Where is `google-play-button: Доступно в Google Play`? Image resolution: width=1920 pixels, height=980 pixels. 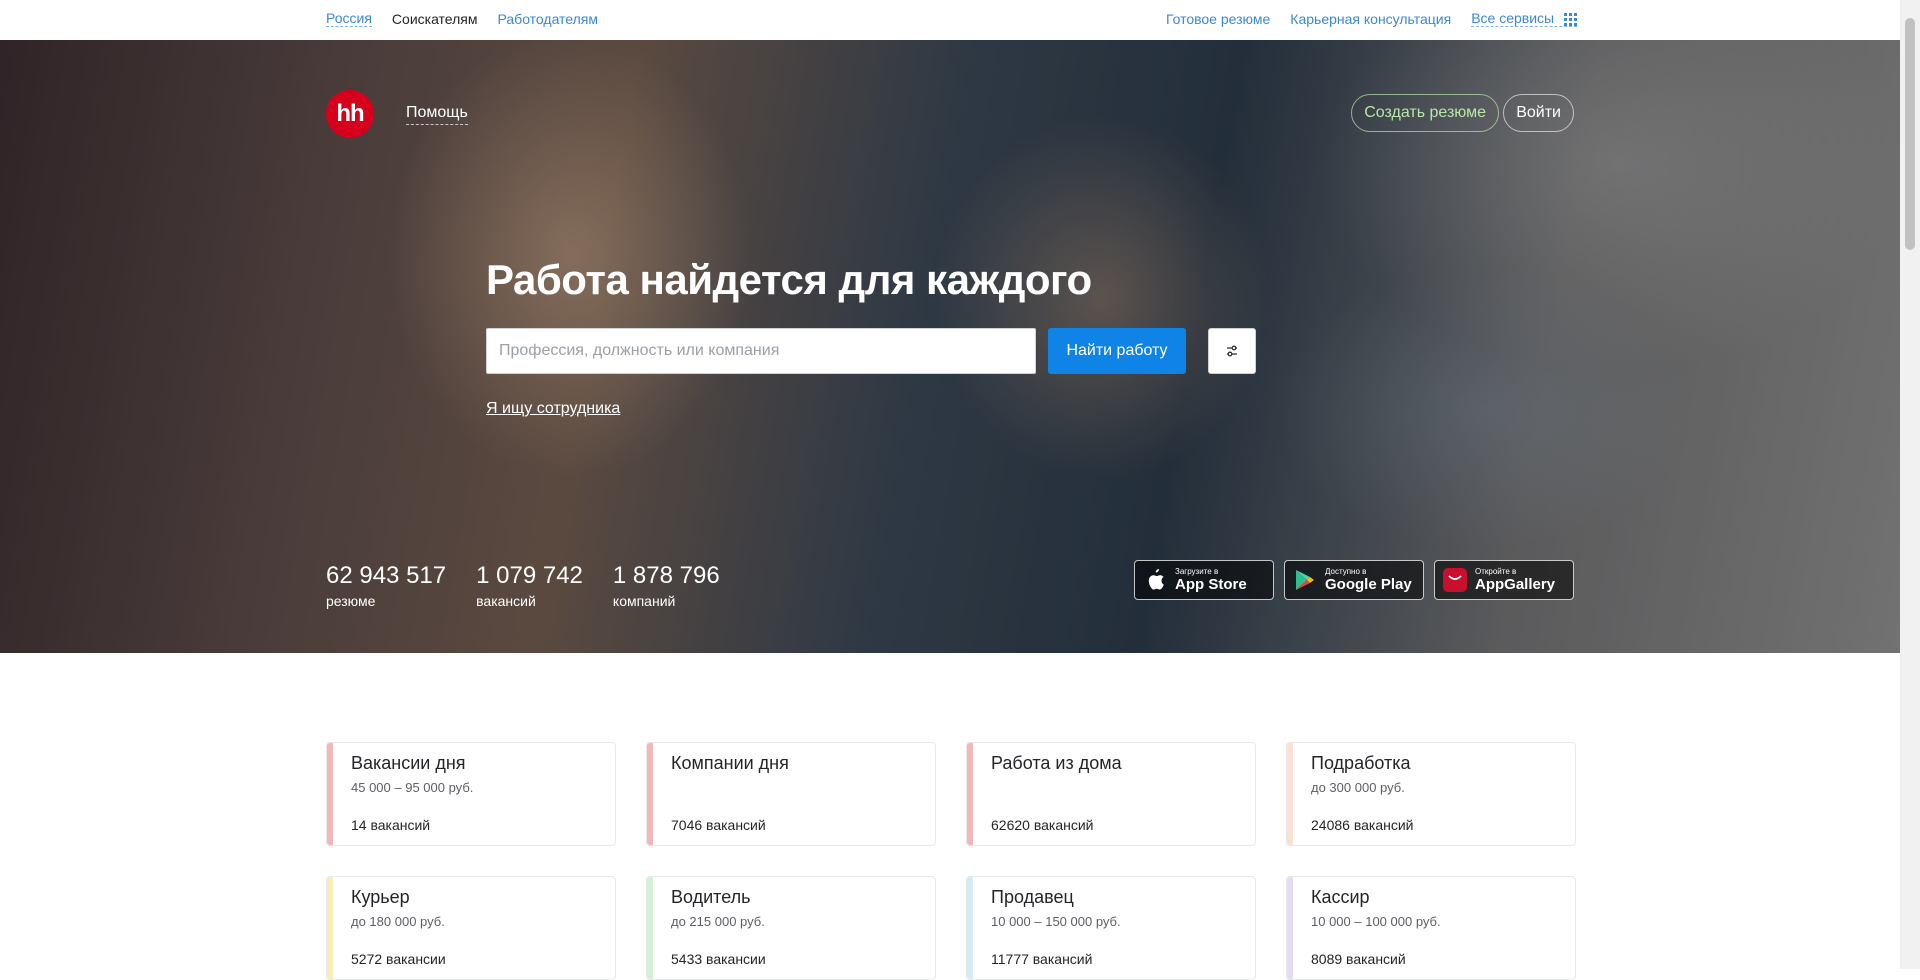 google-play-button: Доступно в Google Play is located at coordinates (1354, 580).